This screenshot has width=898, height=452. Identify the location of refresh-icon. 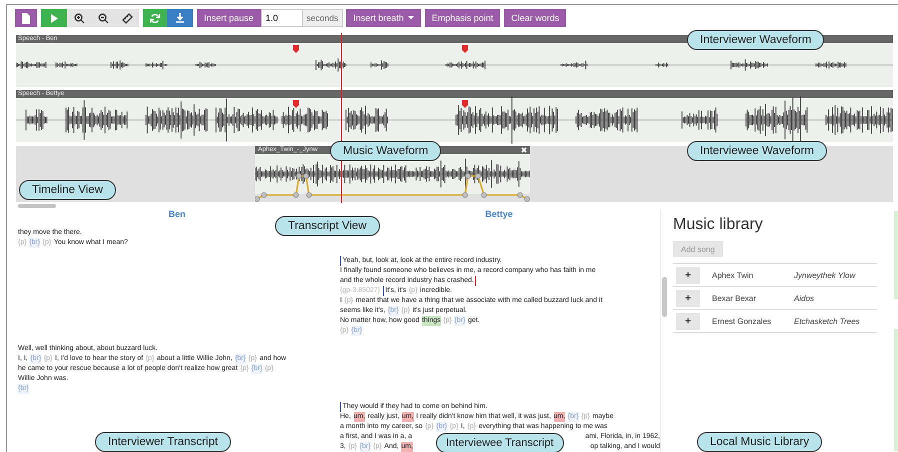
(155, 18).